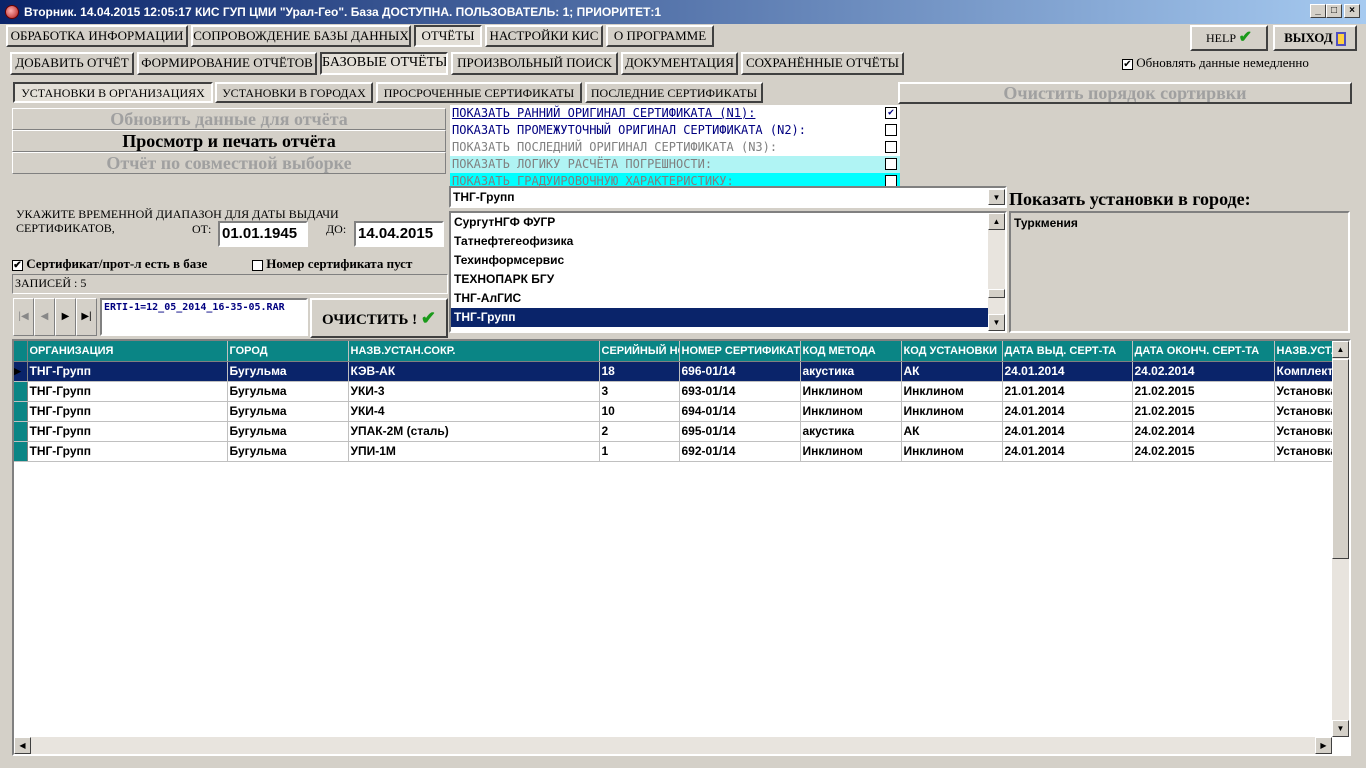 Image resolution: width=1366 pixels, height=768 pixels. I want to click on tab-data-processing: ОБРАБОТКА ИНФОРМАЦИИ, so click(97, 36).